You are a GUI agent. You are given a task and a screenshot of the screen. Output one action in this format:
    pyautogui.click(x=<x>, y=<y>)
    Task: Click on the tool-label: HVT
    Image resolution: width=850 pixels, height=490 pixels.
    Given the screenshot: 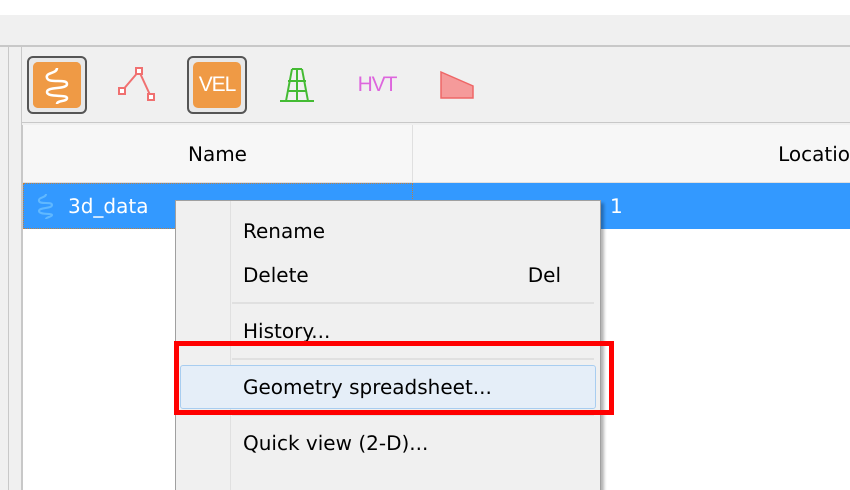 What is the action you would take?
    pyautogui.click(x=377, y=84)
    